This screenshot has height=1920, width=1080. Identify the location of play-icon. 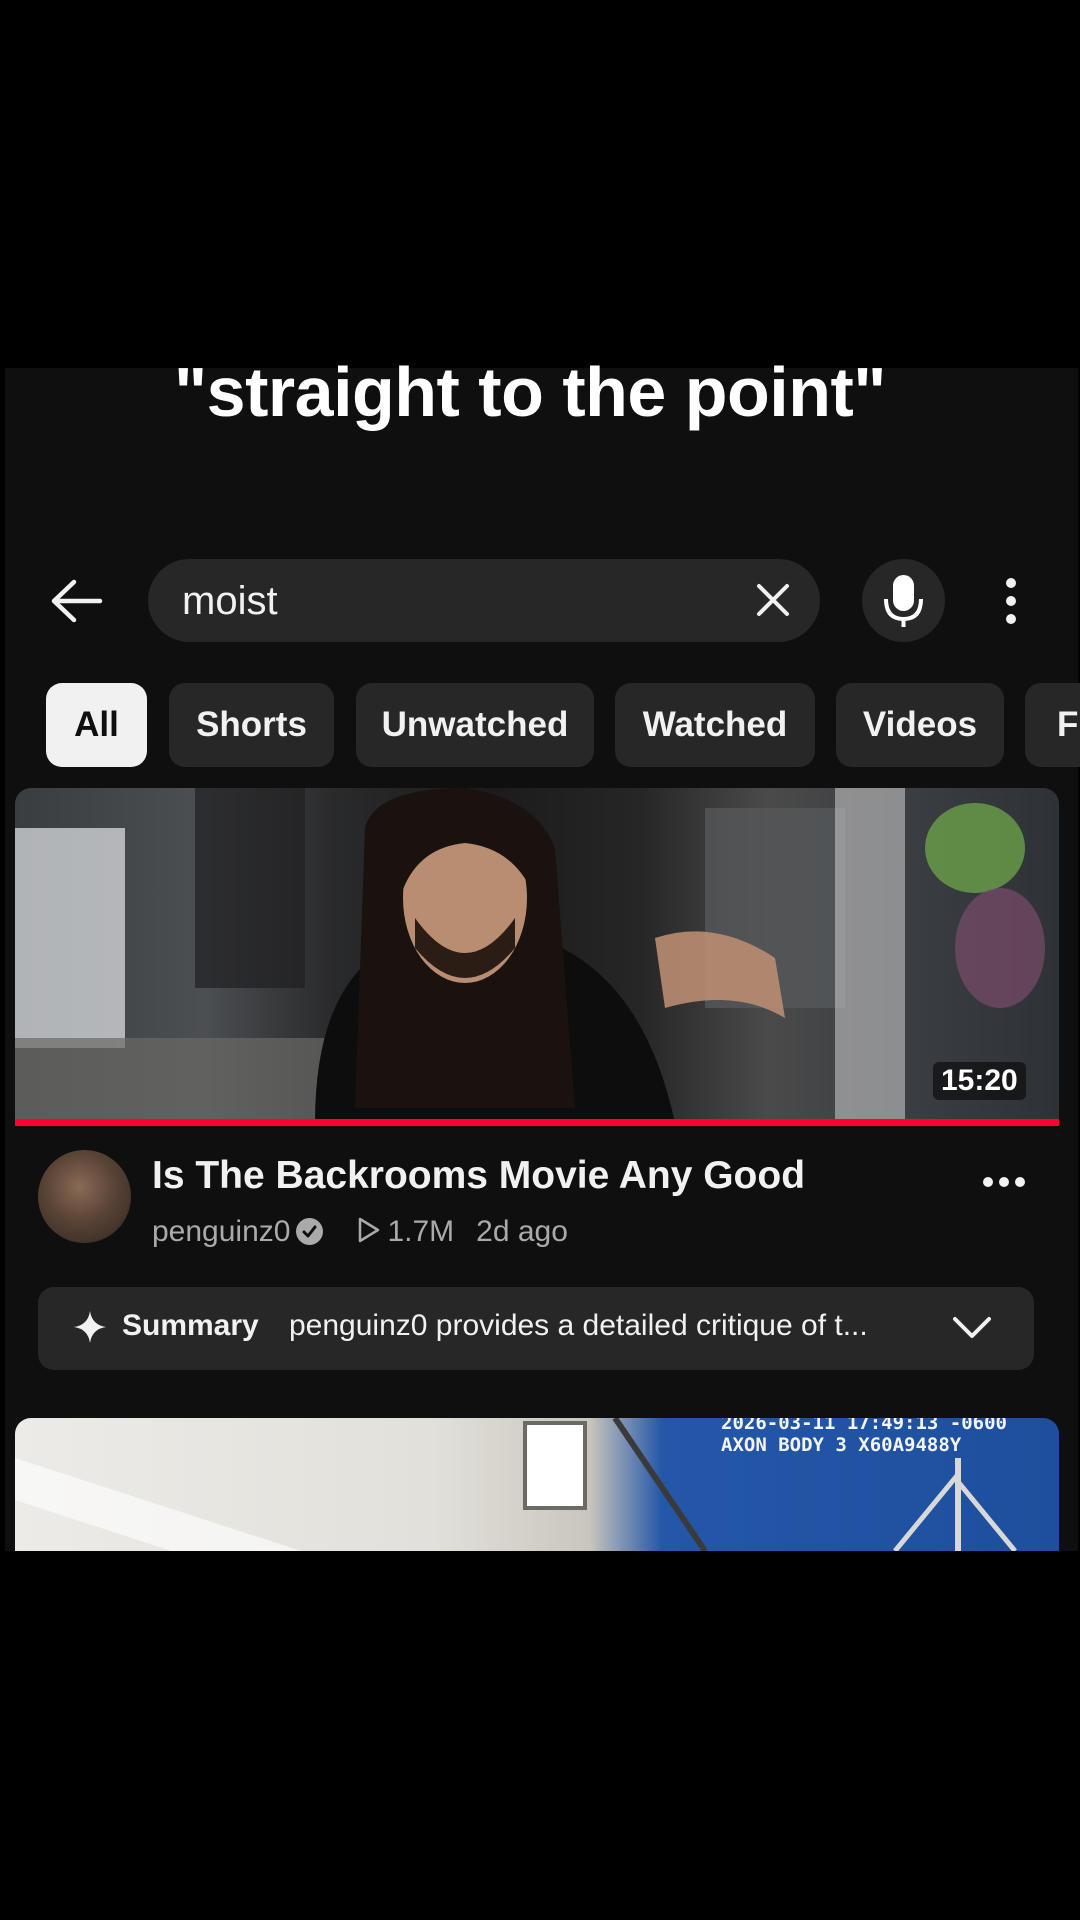
(369, 1234).